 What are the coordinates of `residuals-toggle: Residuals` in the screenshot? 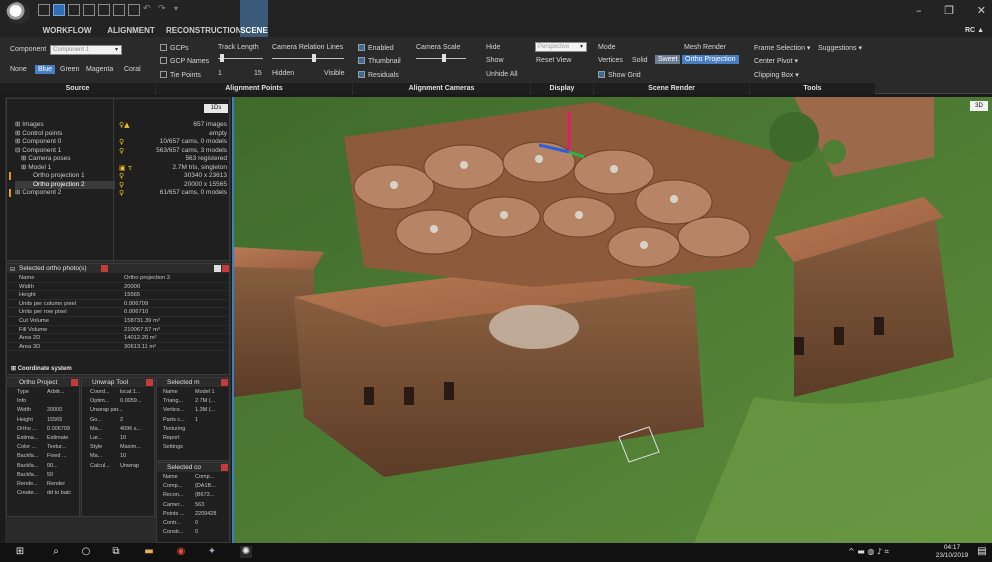 It's located at (378, 75).